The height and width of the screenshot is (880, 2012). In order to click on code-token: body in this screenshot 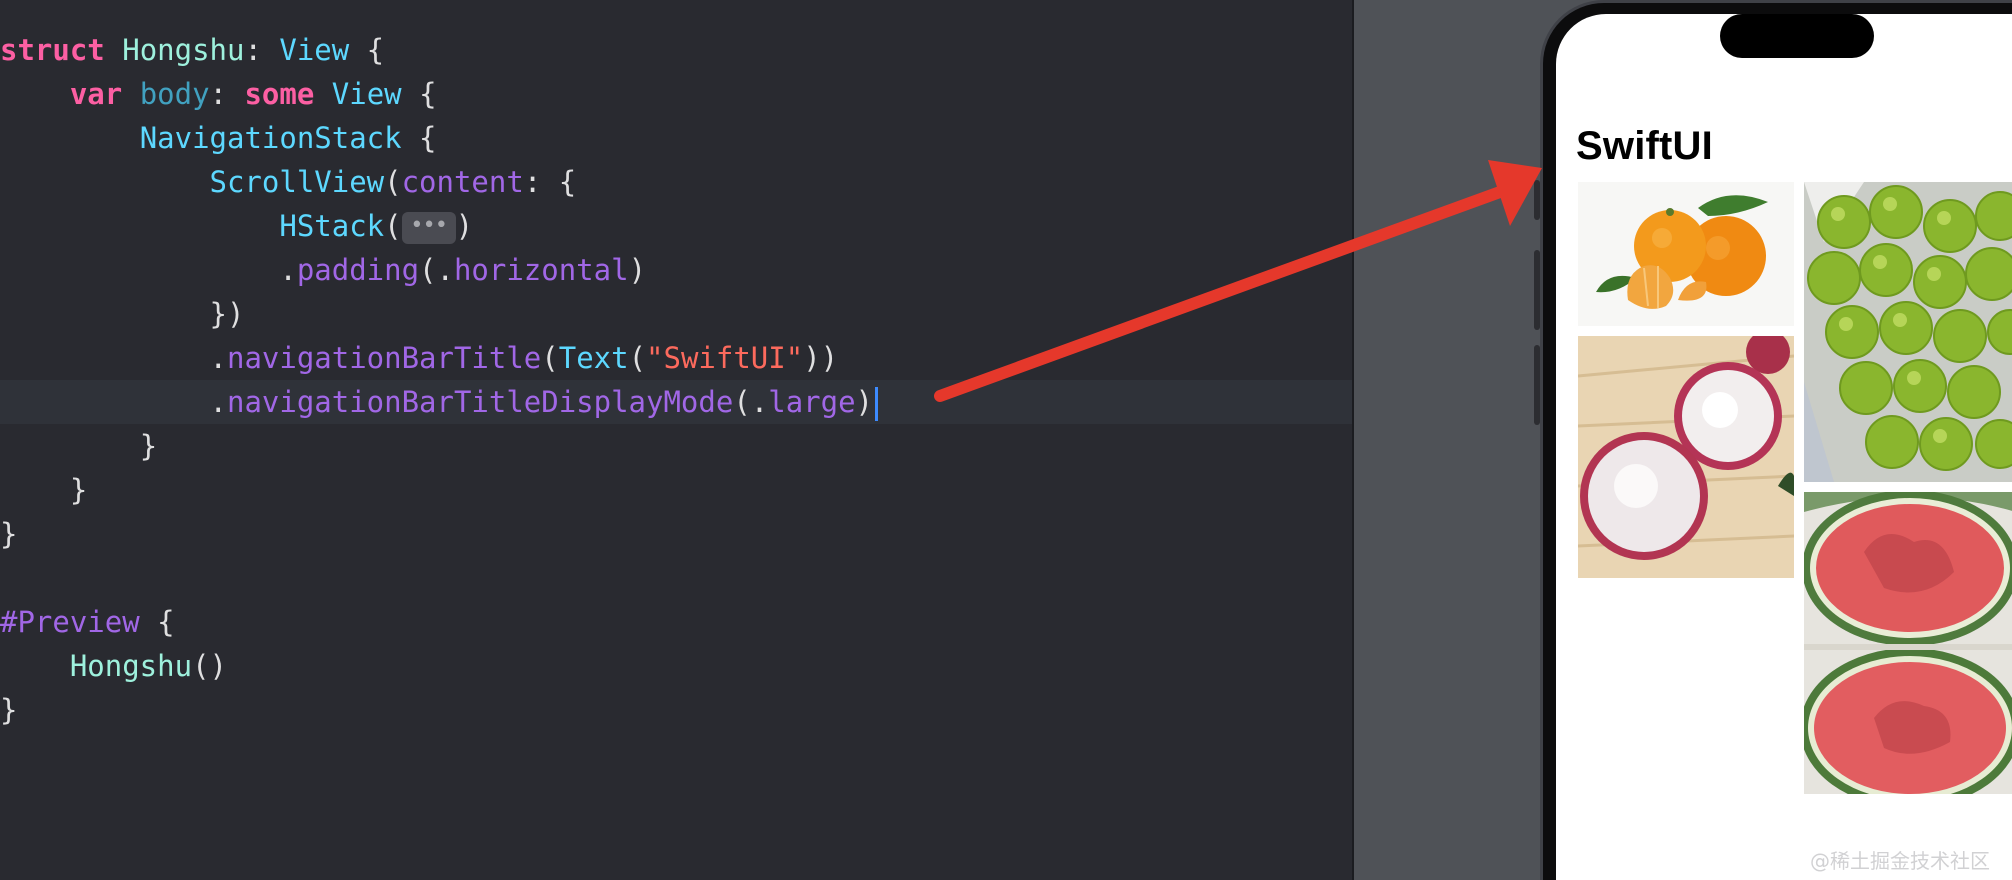, I will do `click(174, 94)`.